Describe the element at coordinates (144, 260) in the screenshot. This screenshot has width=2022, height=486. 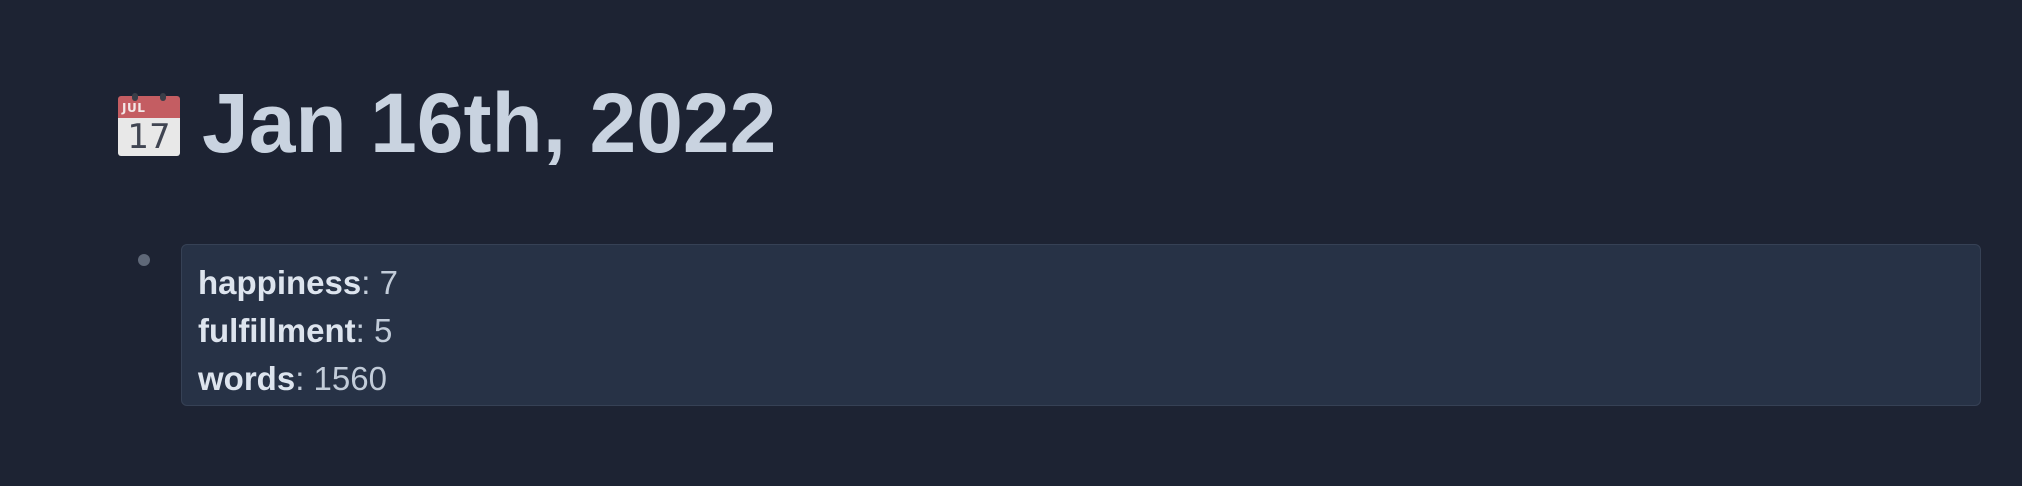
I see `block-bullet` at that location.